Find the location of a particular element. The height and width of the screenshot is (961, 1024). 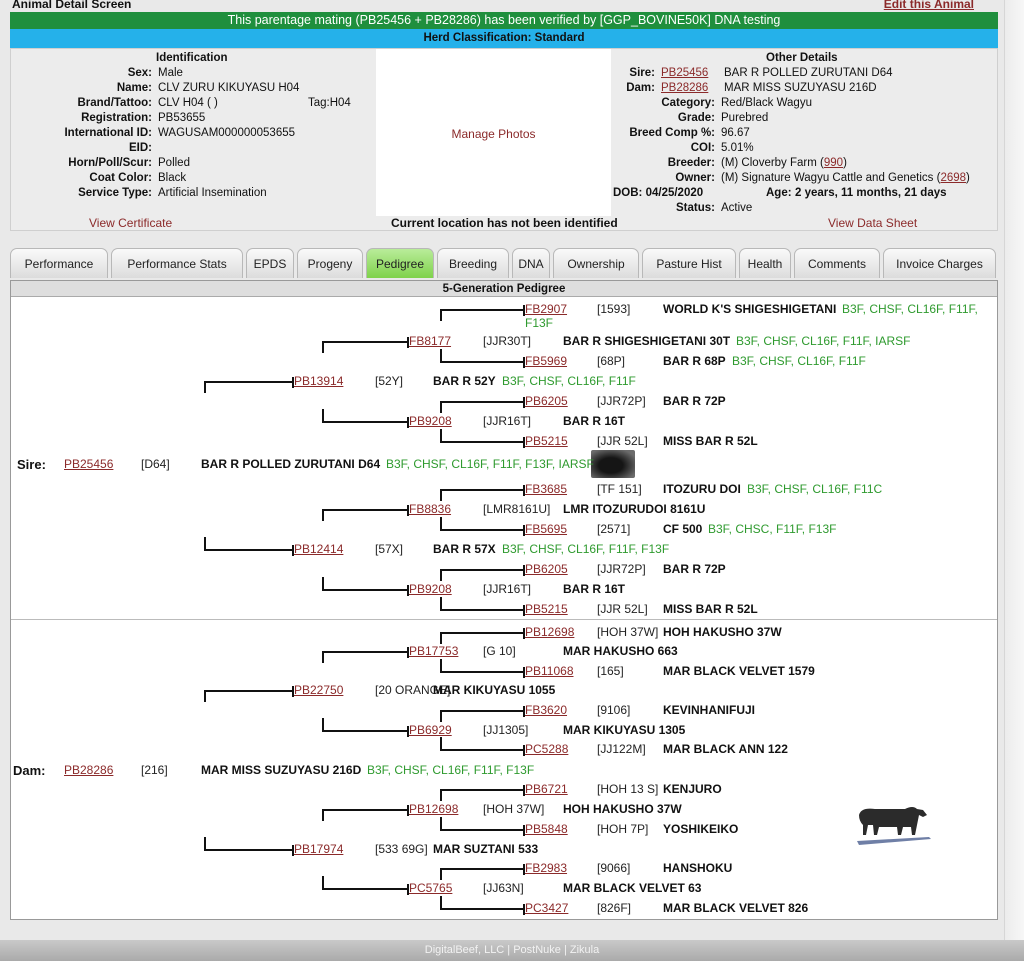

grade-value: Purebred is located at coordinates (745, 118).